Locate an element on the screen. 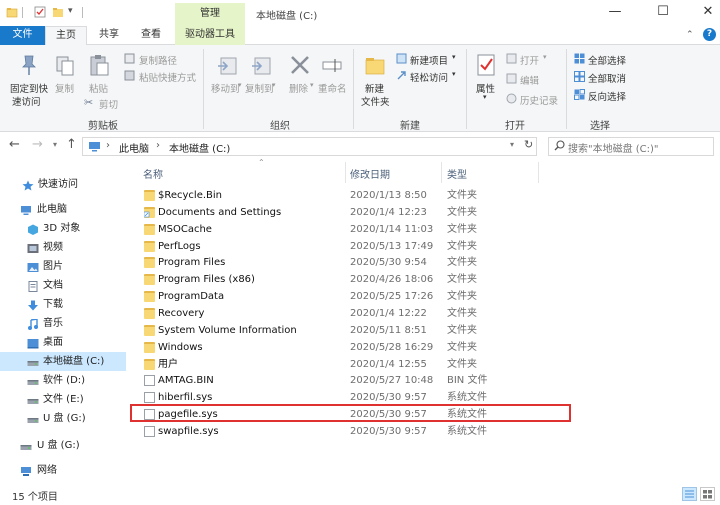  up-arrow-icon: ↑ is located at coordinates (71, 144).